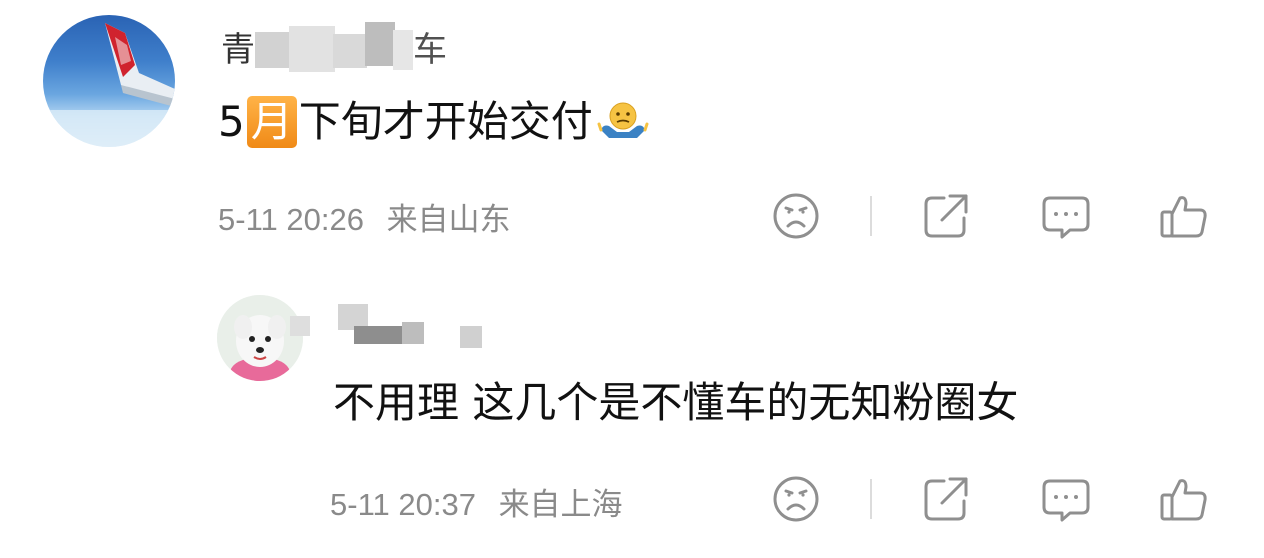 This screenshot has width=1264, height=558. I want to click on username-redacted, so click(400, 328).